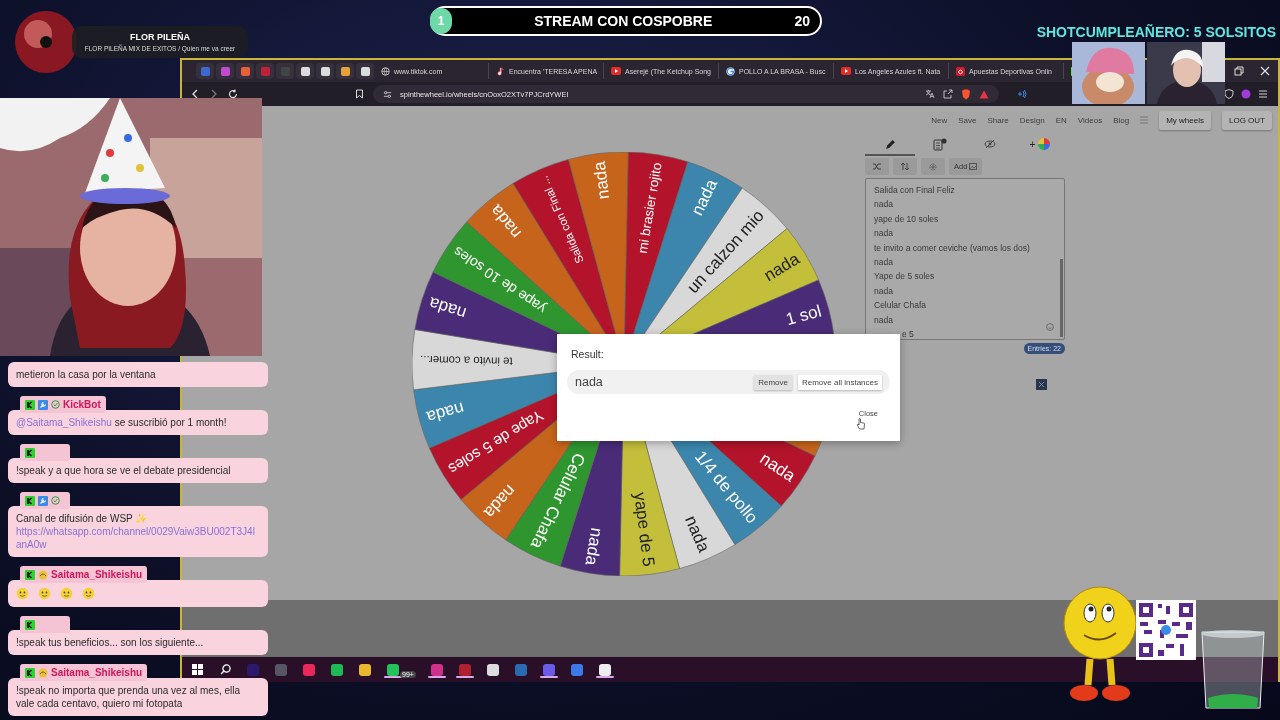  I want to click on entry-text: yape de 10 soles, so click(906, 219).